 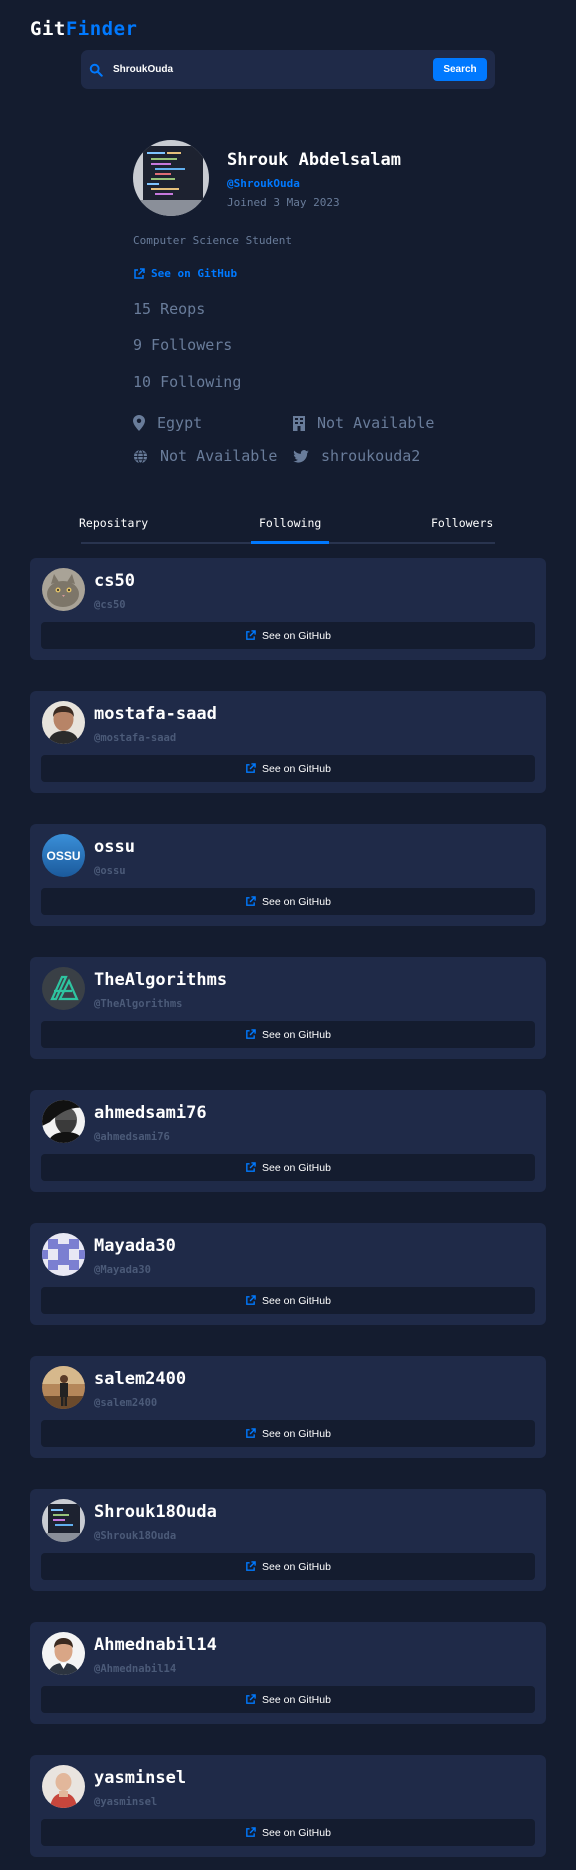 I want to click on user-name: Mayada30, so click(x=135, y=1246).